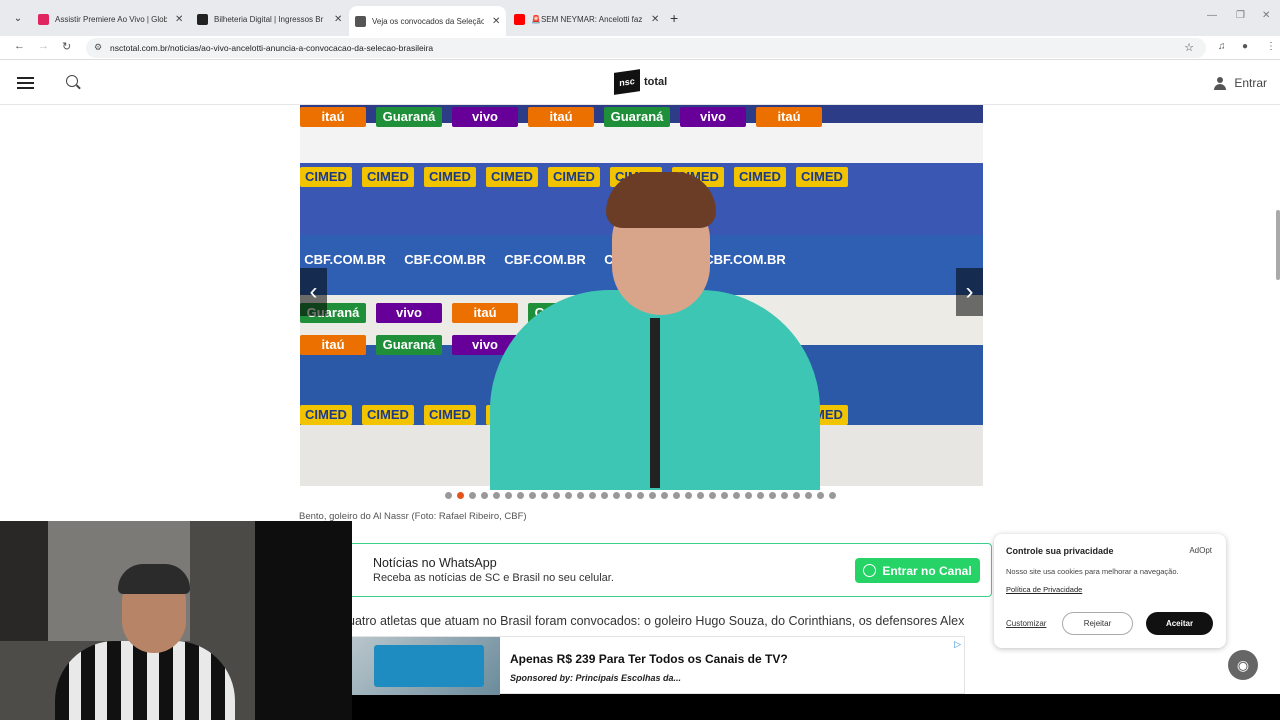  Describe the element at coordinates (1044, 589) in the screenshot. I see `privacy-policy-link: Política de Privacidade` at that location.